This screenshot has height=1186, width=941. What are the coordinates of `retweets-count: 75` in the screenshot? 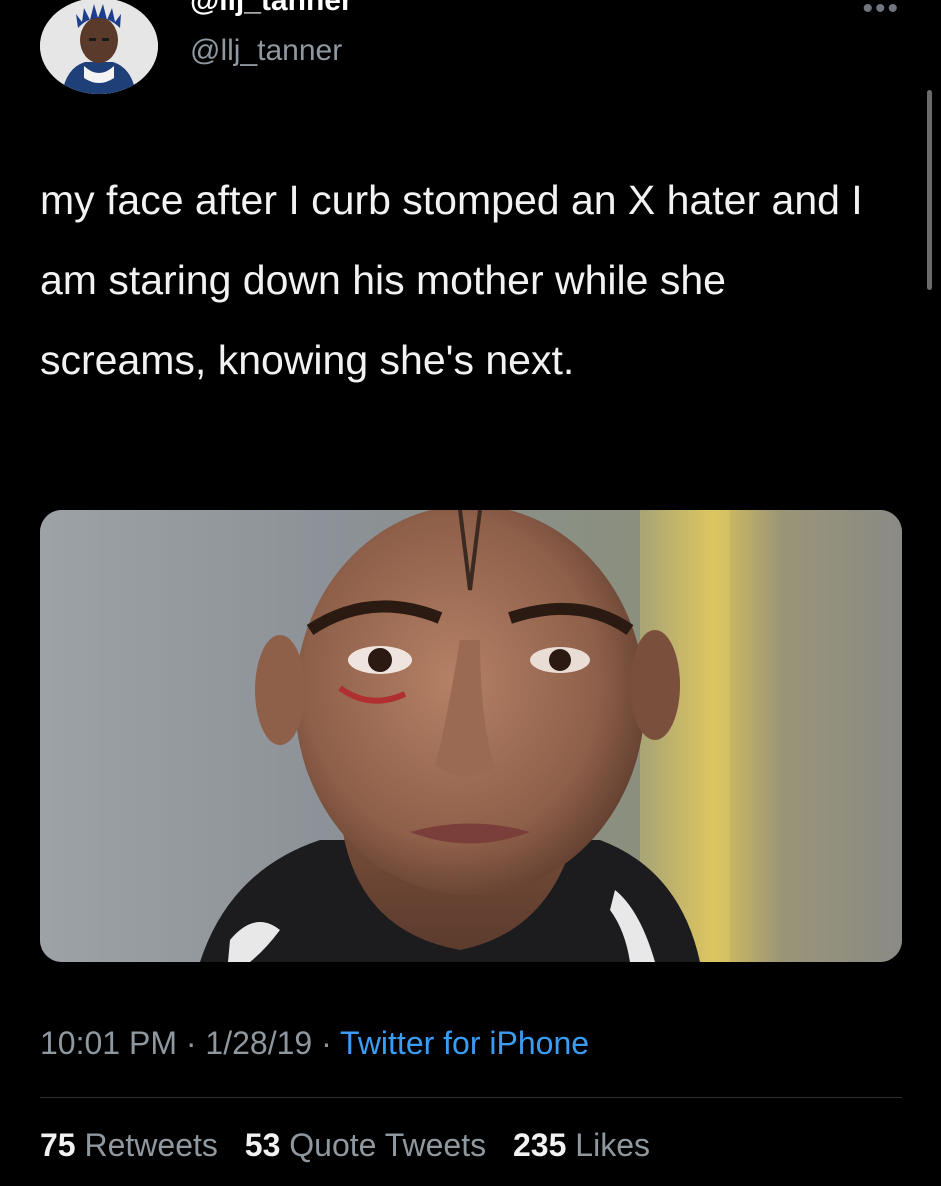 It's located at (58, 1145).